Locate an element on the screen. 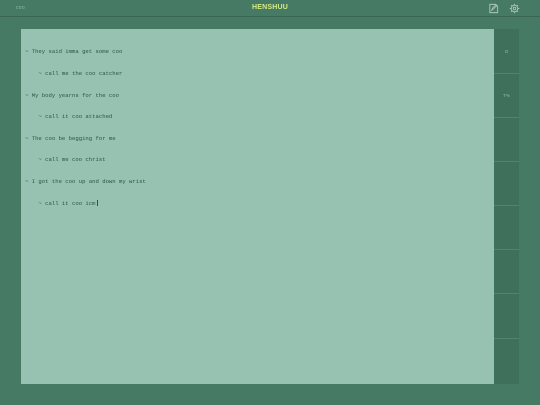 Image resolution: width=540 pixels, height=405 pixels. note-line: ~ They said imma get some coo is located at coordinates (74, 52).